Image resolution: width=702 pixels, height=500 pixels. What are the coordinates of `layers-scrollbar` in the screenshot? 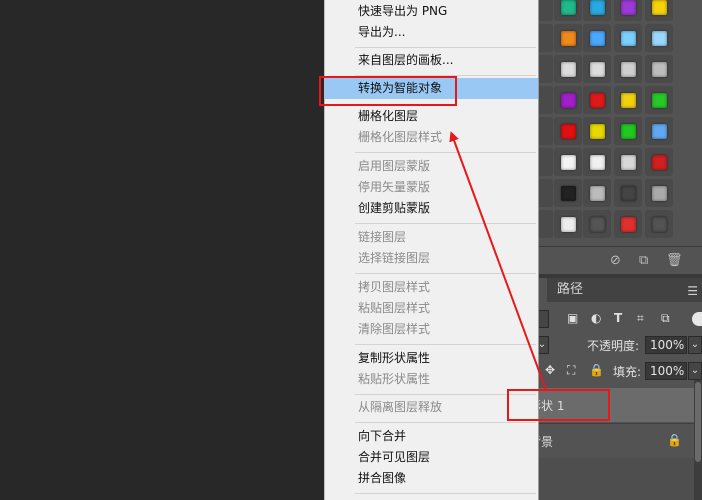 It's located at (698, 440).